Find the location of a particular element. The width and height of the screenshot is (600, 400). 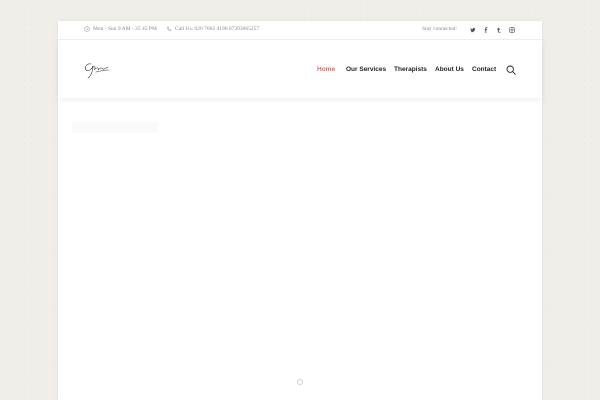

social-links is located at coordinates (492, 30).